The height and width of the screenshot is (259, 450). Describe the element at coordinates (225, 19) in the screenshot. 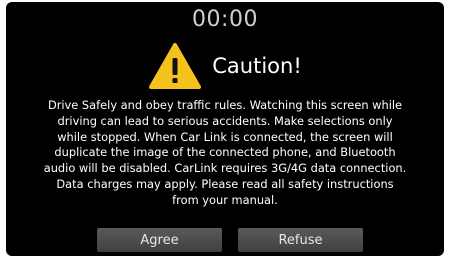

I see `clock: 00:00` at that location.